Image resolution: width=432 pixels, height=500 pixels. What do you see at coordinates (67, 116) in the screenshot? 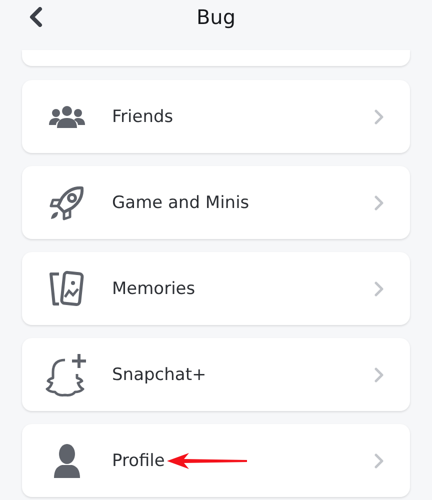
I see `people-icon` at bounding box center [67, 116].